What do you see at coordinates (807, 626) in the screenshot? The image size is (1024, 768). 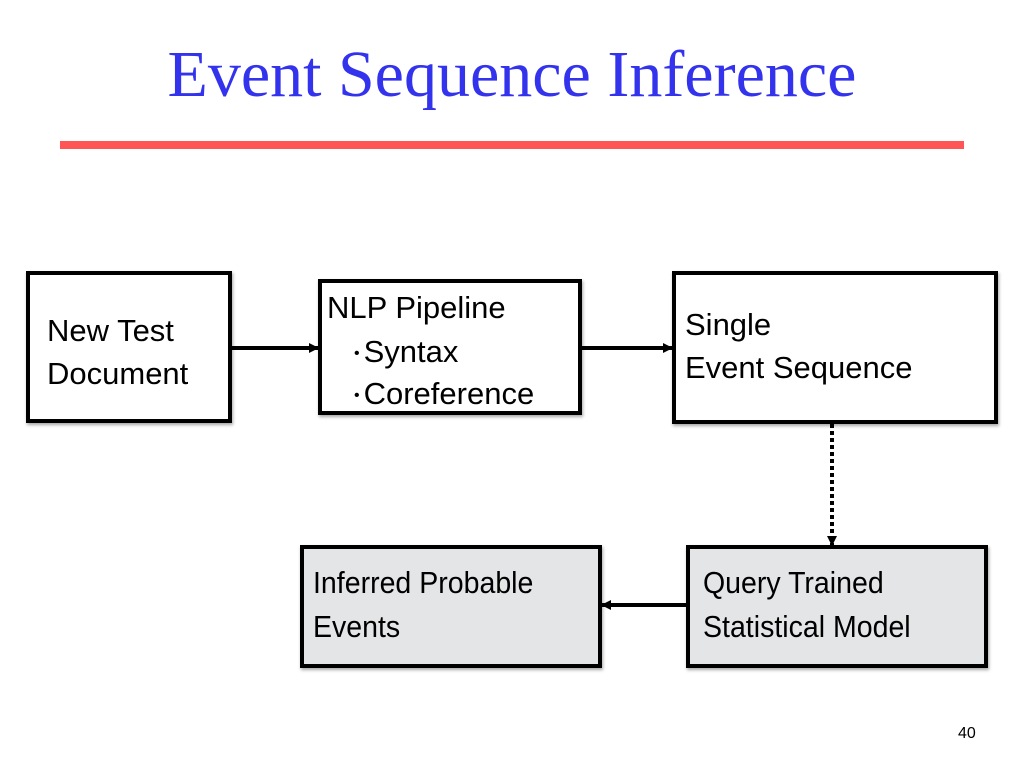 I see `node-label-text: Statistical Model` at bounding box center [807, 626].